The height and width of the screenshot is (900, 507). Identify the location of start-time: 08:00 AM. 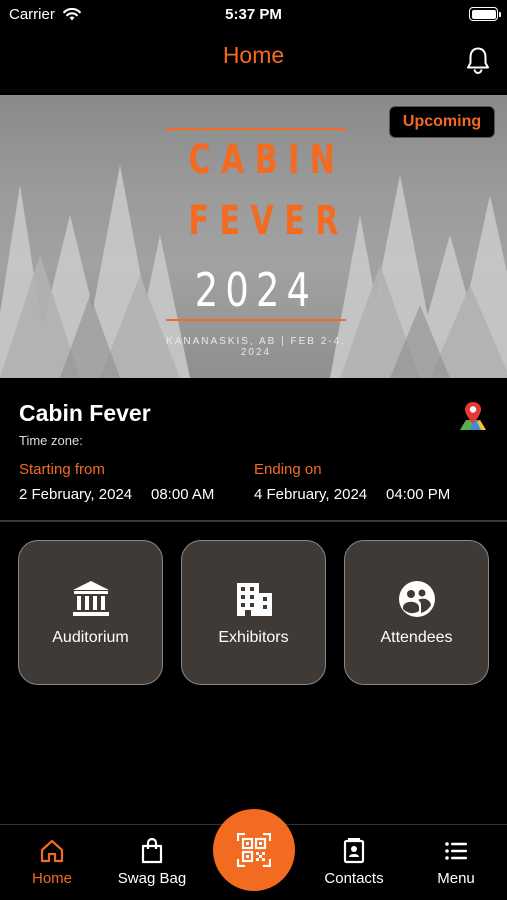
(183, 494).